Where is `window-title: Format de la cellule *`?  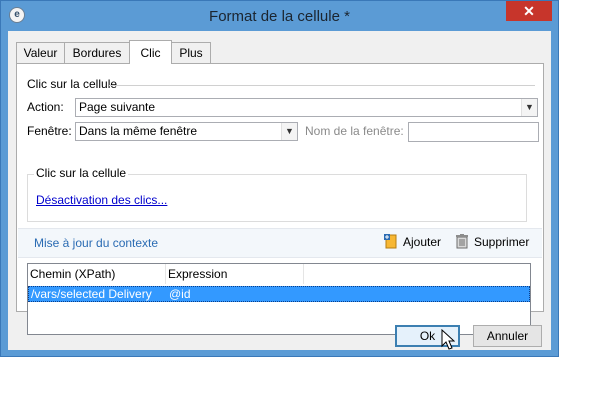 window-title: Format de la cellule * is located at coordinates (279, 16).